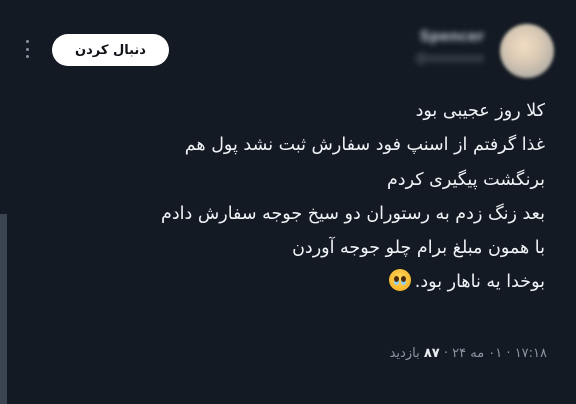  Describe the element at coordinates (477, 353) in the screenshot. I see `post-date: ۰۱ مه ۲۴` at that location.